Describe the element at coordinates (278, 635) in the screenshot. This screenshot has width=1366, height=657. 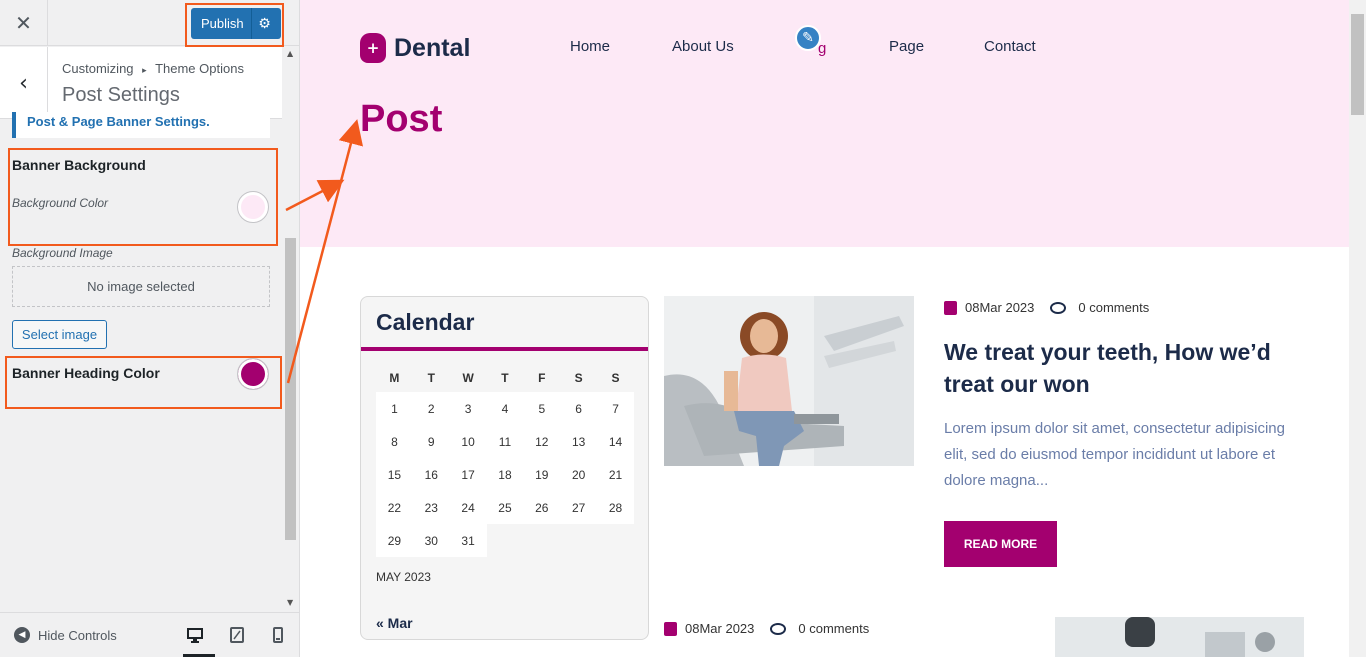
I see `mobile-icon` at that location.